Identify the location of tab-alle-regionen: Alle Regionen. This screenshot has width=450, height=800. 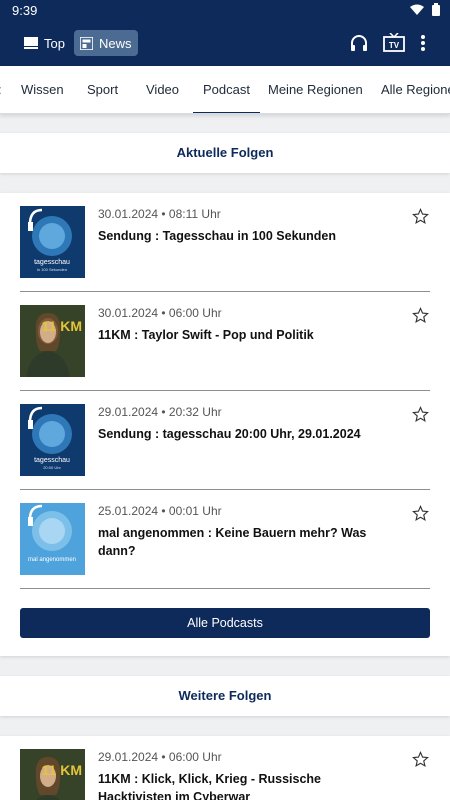
(415, 89).